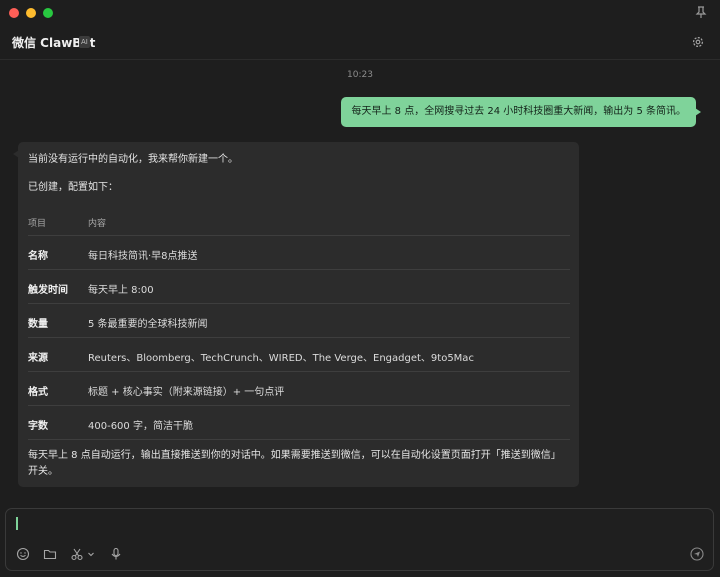 Image resolution: width=720 pixels, height=577 pixels. Describe the element at coordinates (360, 13) in the screenshot. I see `title-bar` at that location.